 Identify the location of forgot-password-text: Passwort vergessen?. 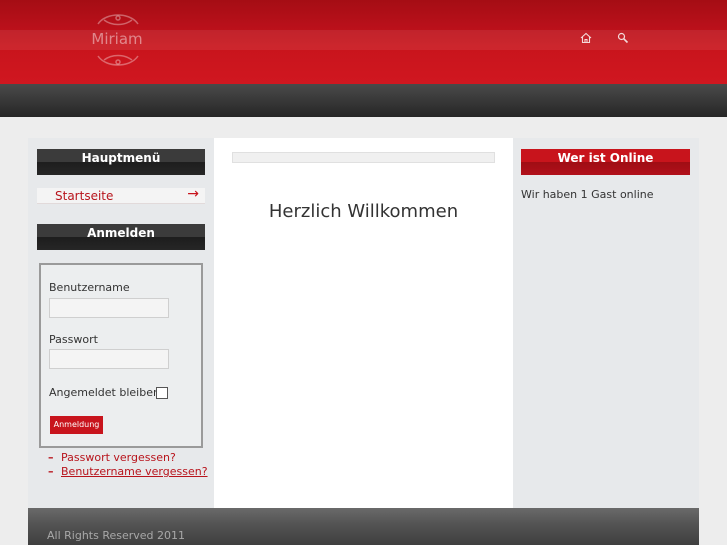
(118, 457).